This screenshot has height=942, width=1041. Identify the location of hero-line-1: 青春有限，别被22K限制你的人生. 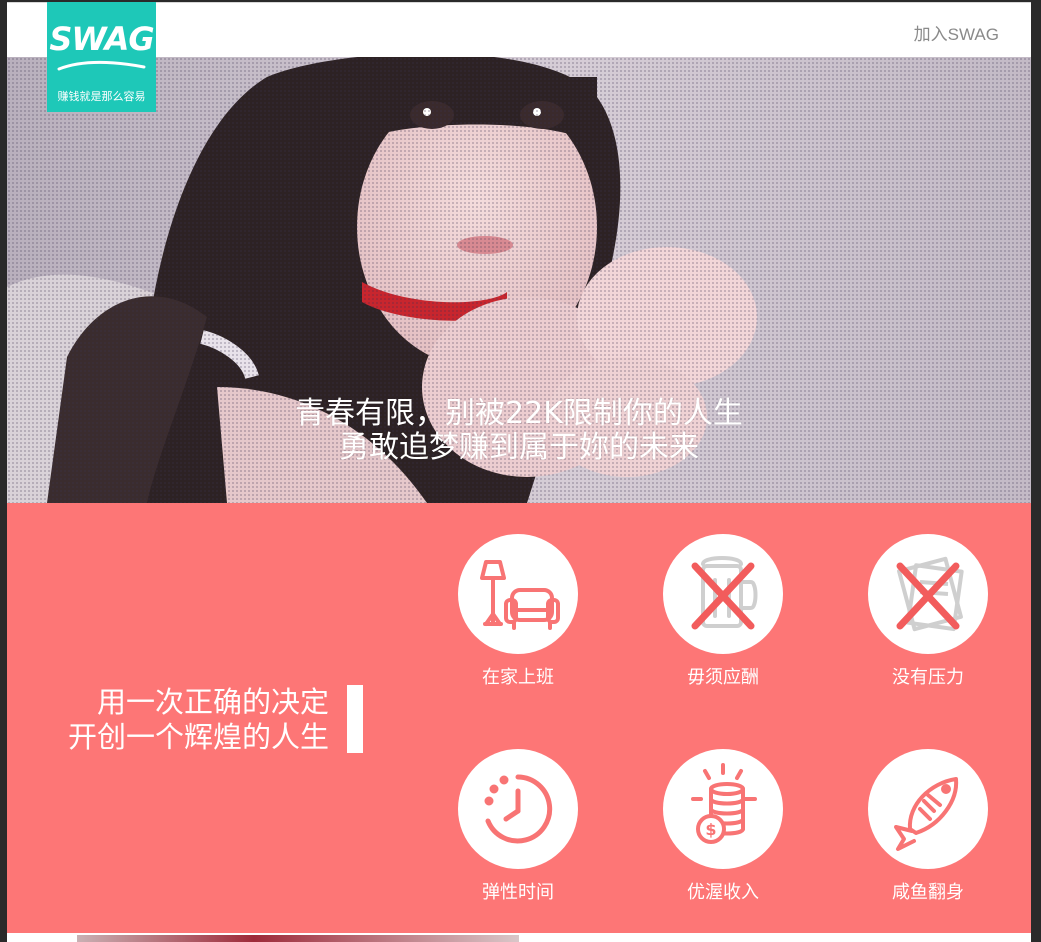
(519, 413).